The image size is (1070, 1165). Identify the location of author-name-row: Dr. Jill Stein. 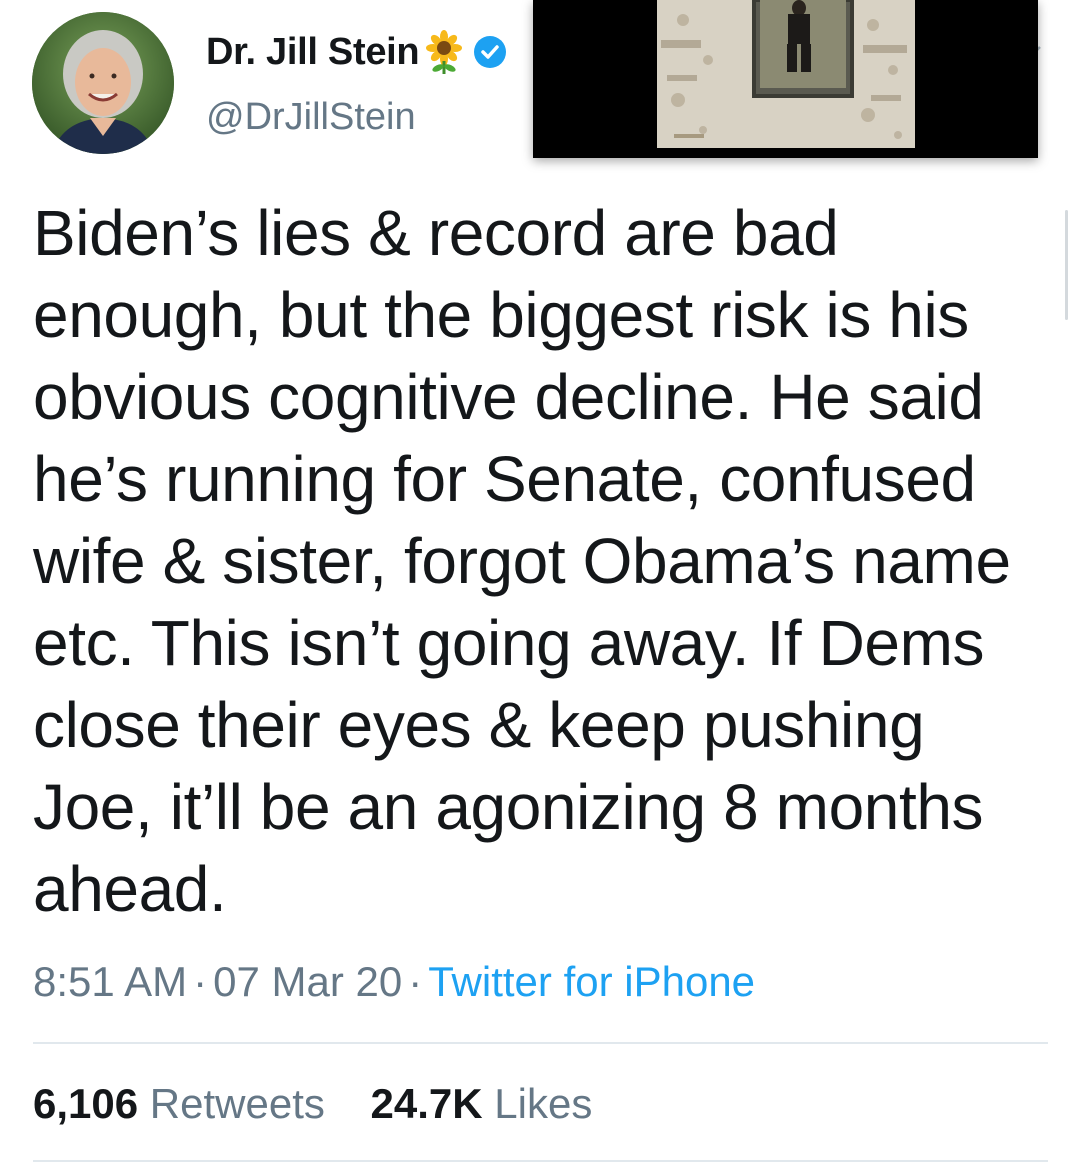
(356, 52).